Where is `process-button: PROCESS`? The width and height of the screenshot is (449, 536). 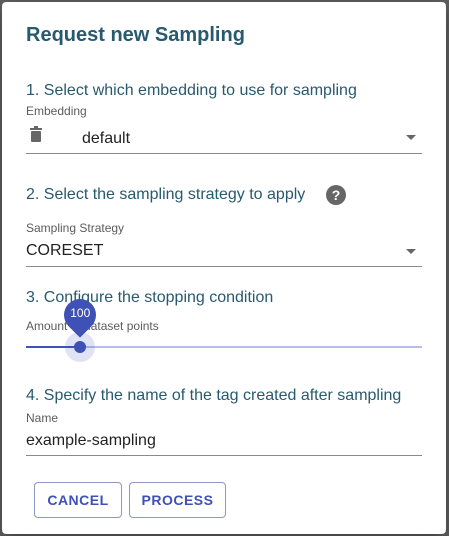
process-button: PROCESS is located at coordinates (177, 500).